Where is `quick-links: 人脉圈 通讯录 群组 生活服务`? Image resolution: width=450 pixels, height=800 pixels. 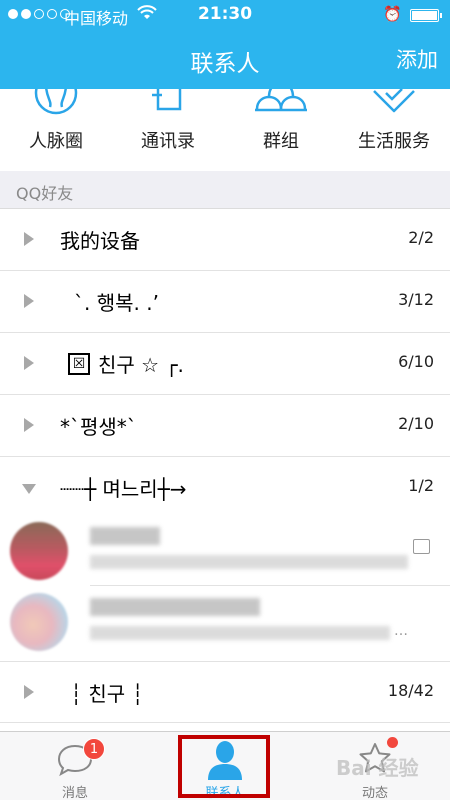 quick-links: 人脉圈 通讯录 群组 生活服务 is located at coordinates (225, 130).